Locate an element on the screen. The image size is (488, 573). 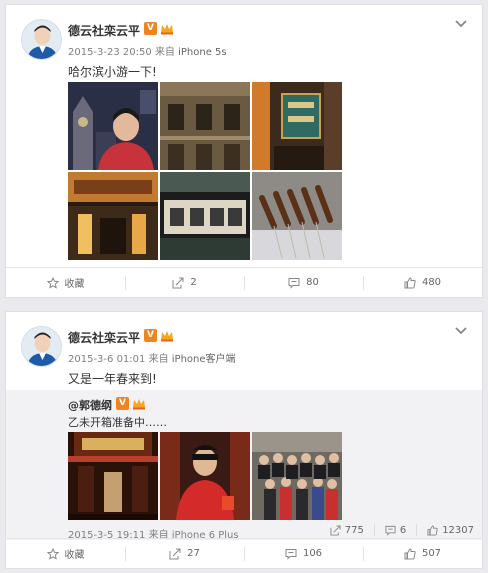
repost-comment-button: 6 is located at coordinates (395, 530).